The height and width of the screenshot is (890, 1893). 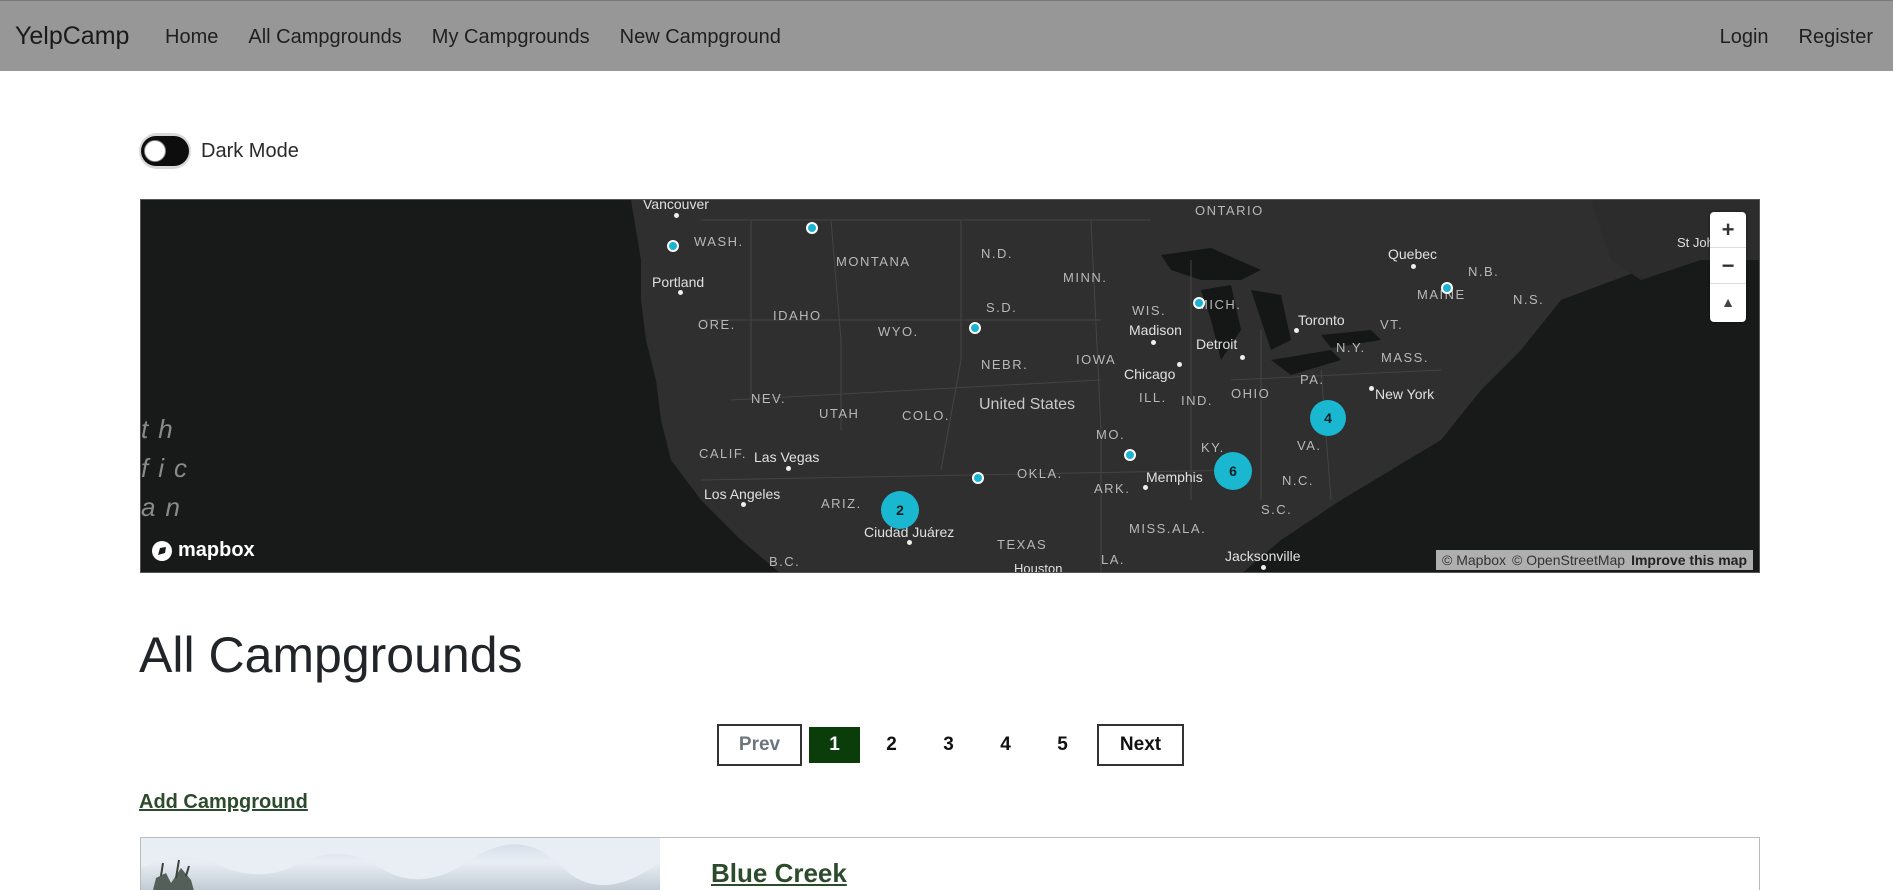 What do you see at coordinates (1174, 477) in the screenshot?
I see `map-label: Memphis` at bounding box center [1174, 477].